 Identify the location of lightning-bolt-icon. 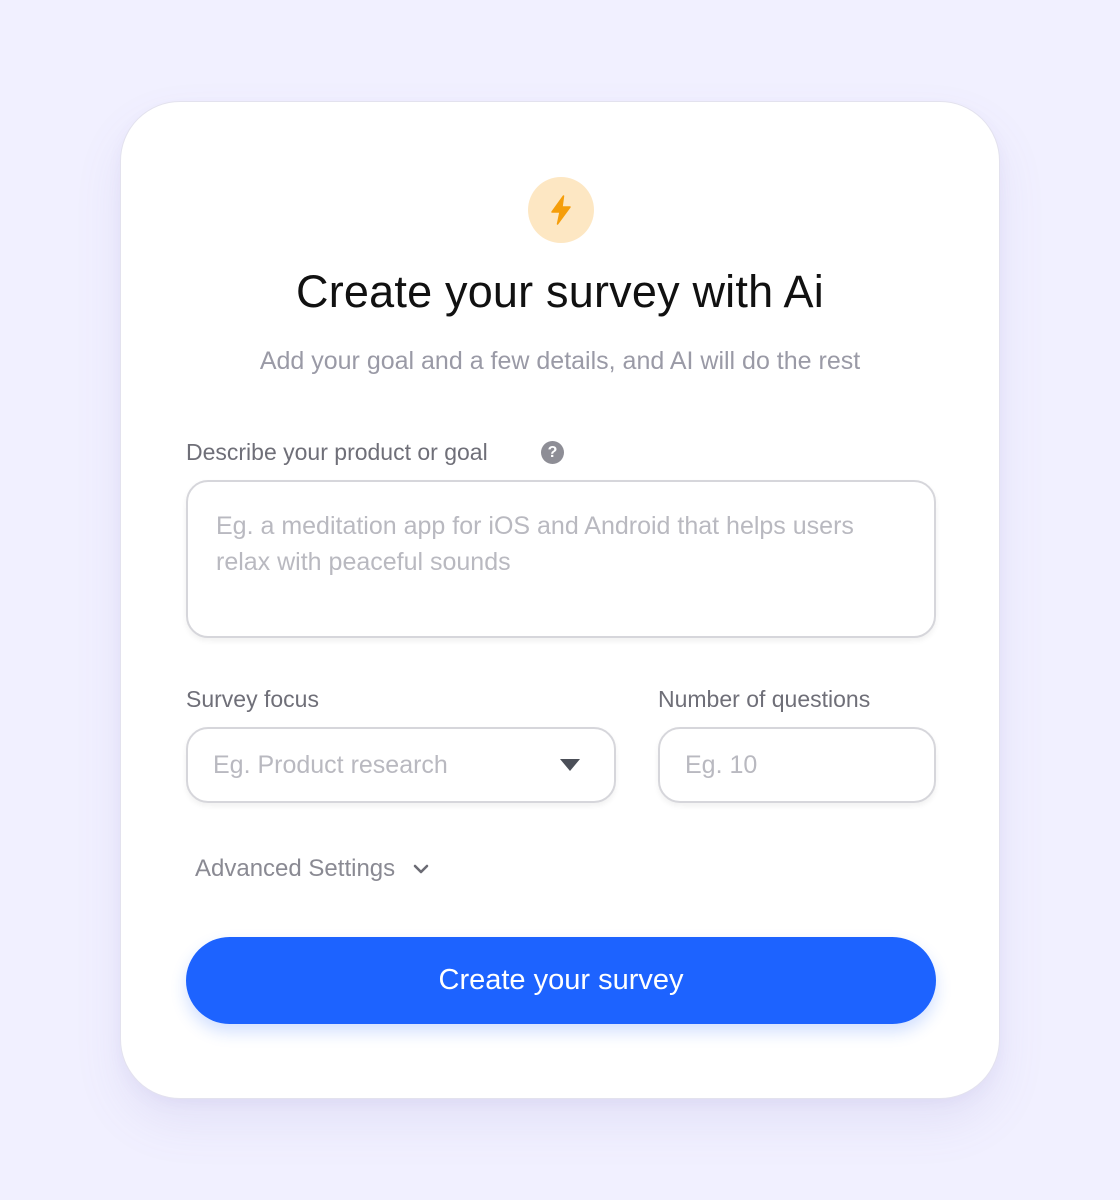
(561, 210).